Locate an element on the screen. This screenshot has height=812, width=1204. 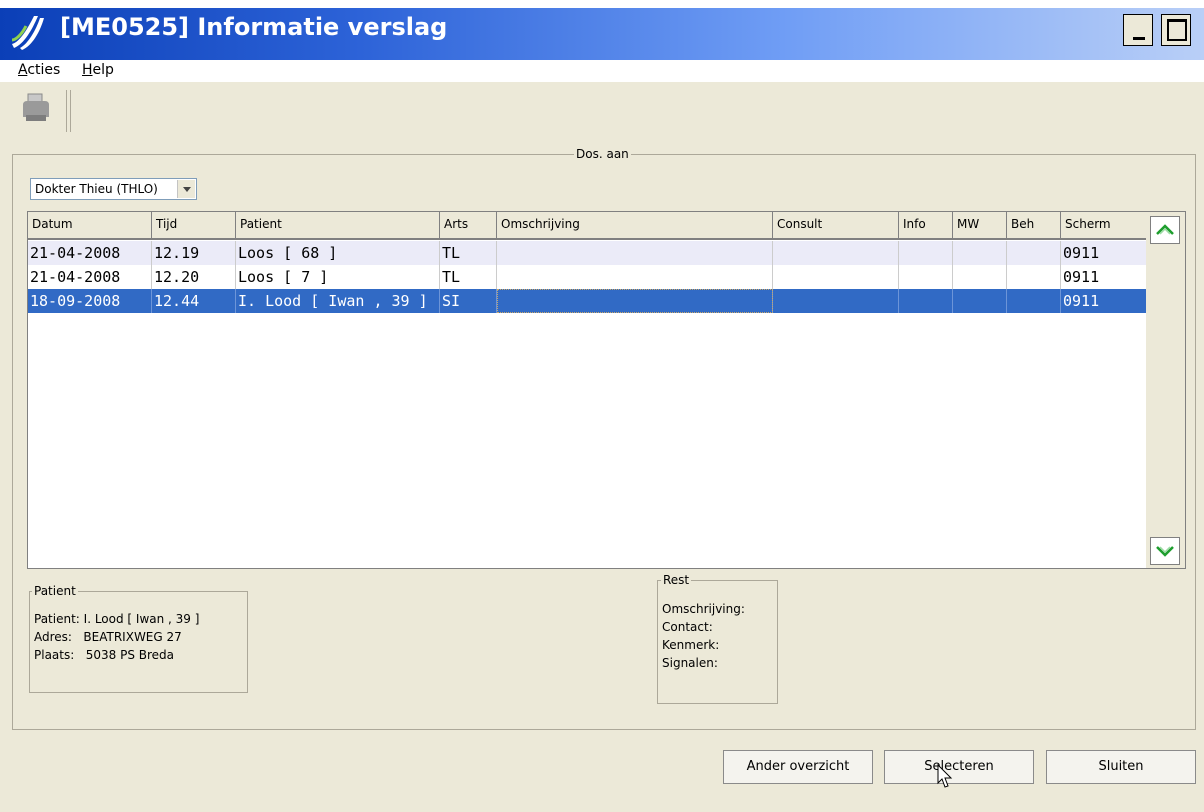
window-title: [ME0525] Informatie verslag is located at coordinates (254, 27).